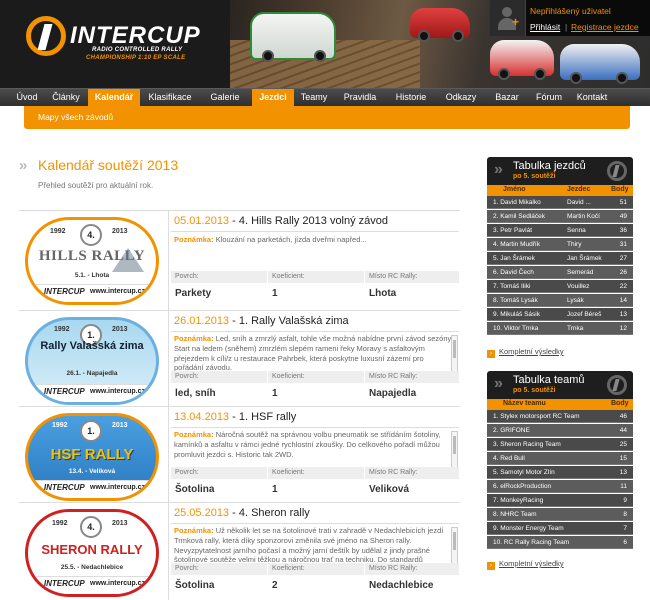 This screenshot has height=600, width=650. I want to click on table-row: 5. Samotyl Motor Zlín 13, so click(560, 472).